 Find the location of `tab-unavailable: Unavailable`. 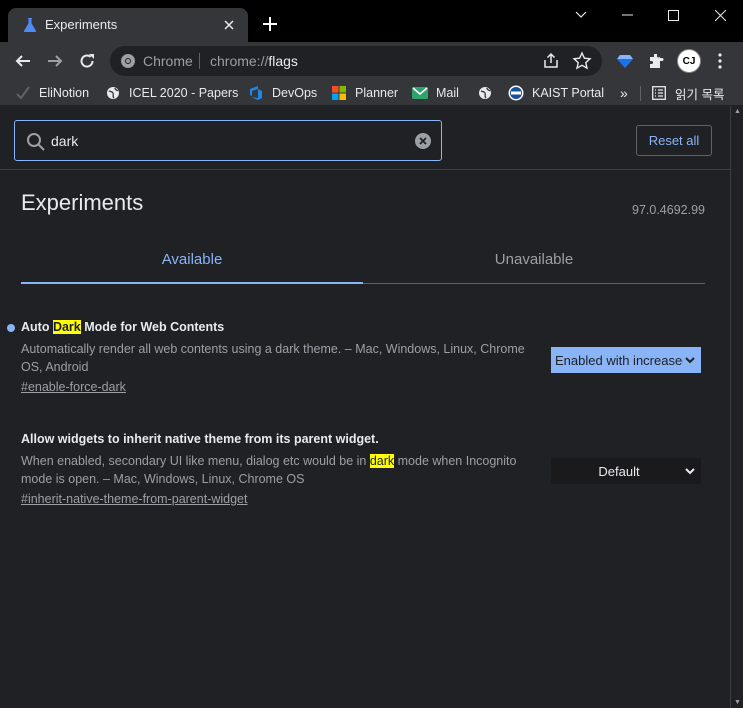

tab-unavailable: Unavailable is located at coordinates (534, 259).